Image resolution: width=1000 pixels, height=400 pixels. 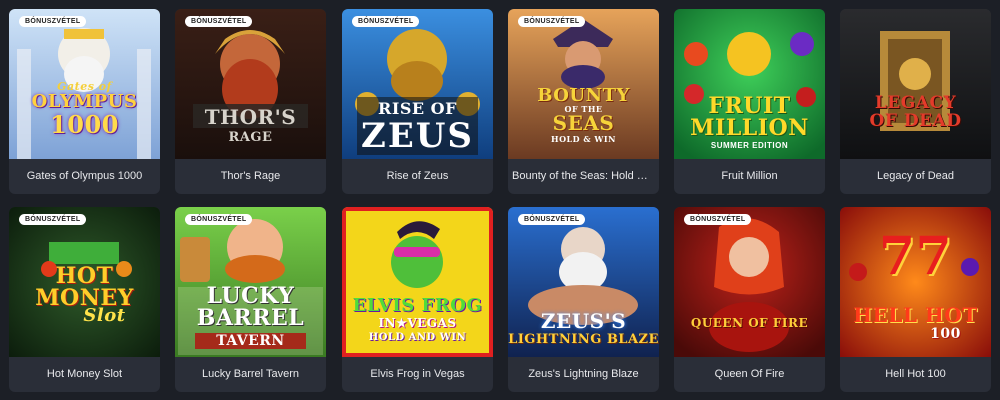 What do you see at coordinates (250, 282) in the screenshot?
I see `game-thumbnail: LUCKY BARREL TAVERN` at bounding box center [250, 282].